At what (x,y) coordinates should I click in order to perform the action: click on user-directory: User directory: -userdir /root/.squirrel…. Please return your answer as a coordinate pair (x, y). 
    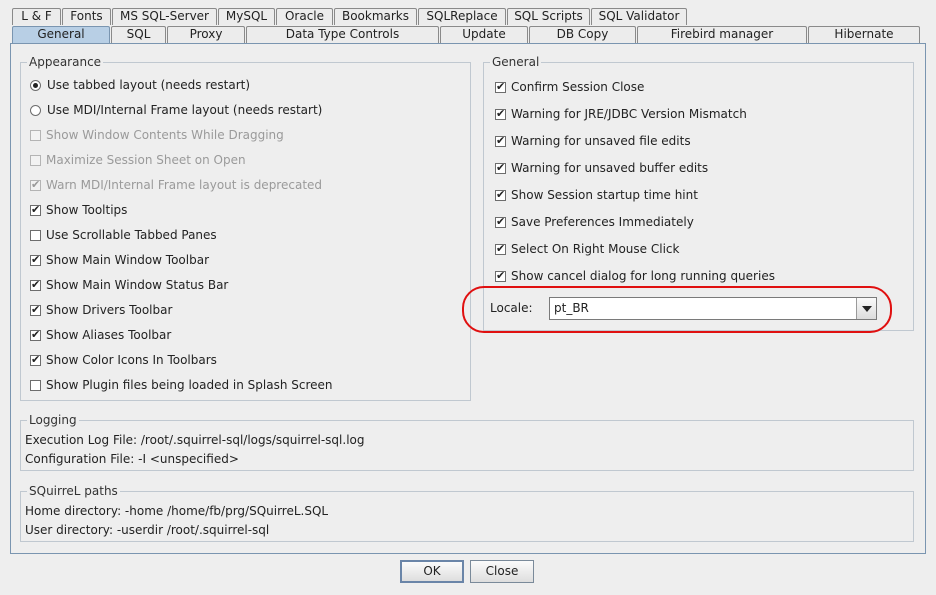
    Looking at the image, I should click on (147, 530).